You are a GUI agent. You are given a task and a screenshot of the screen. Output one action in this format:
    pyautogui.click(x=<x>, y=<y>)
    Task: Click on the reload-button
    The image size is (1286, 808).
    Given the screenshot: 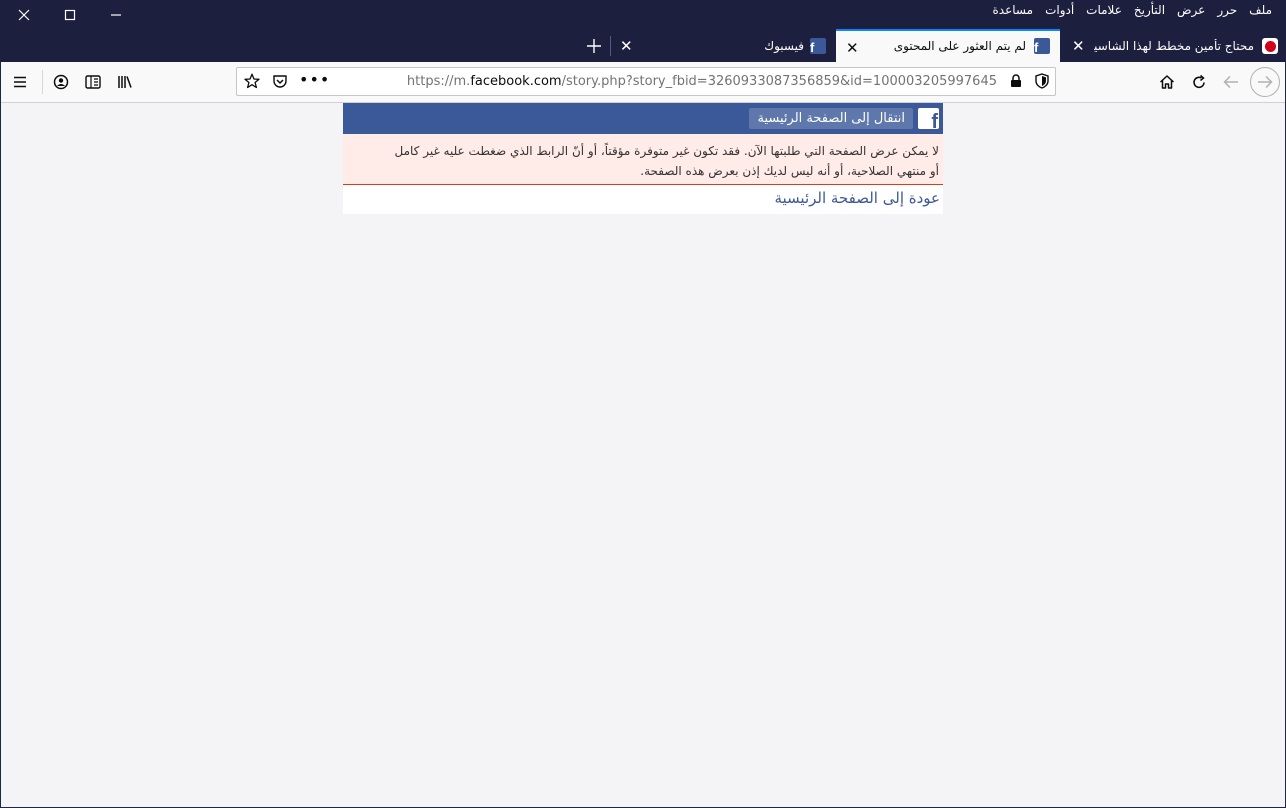 What is the action you would take?
    pyautogui.click(x=1199, y=82)
    